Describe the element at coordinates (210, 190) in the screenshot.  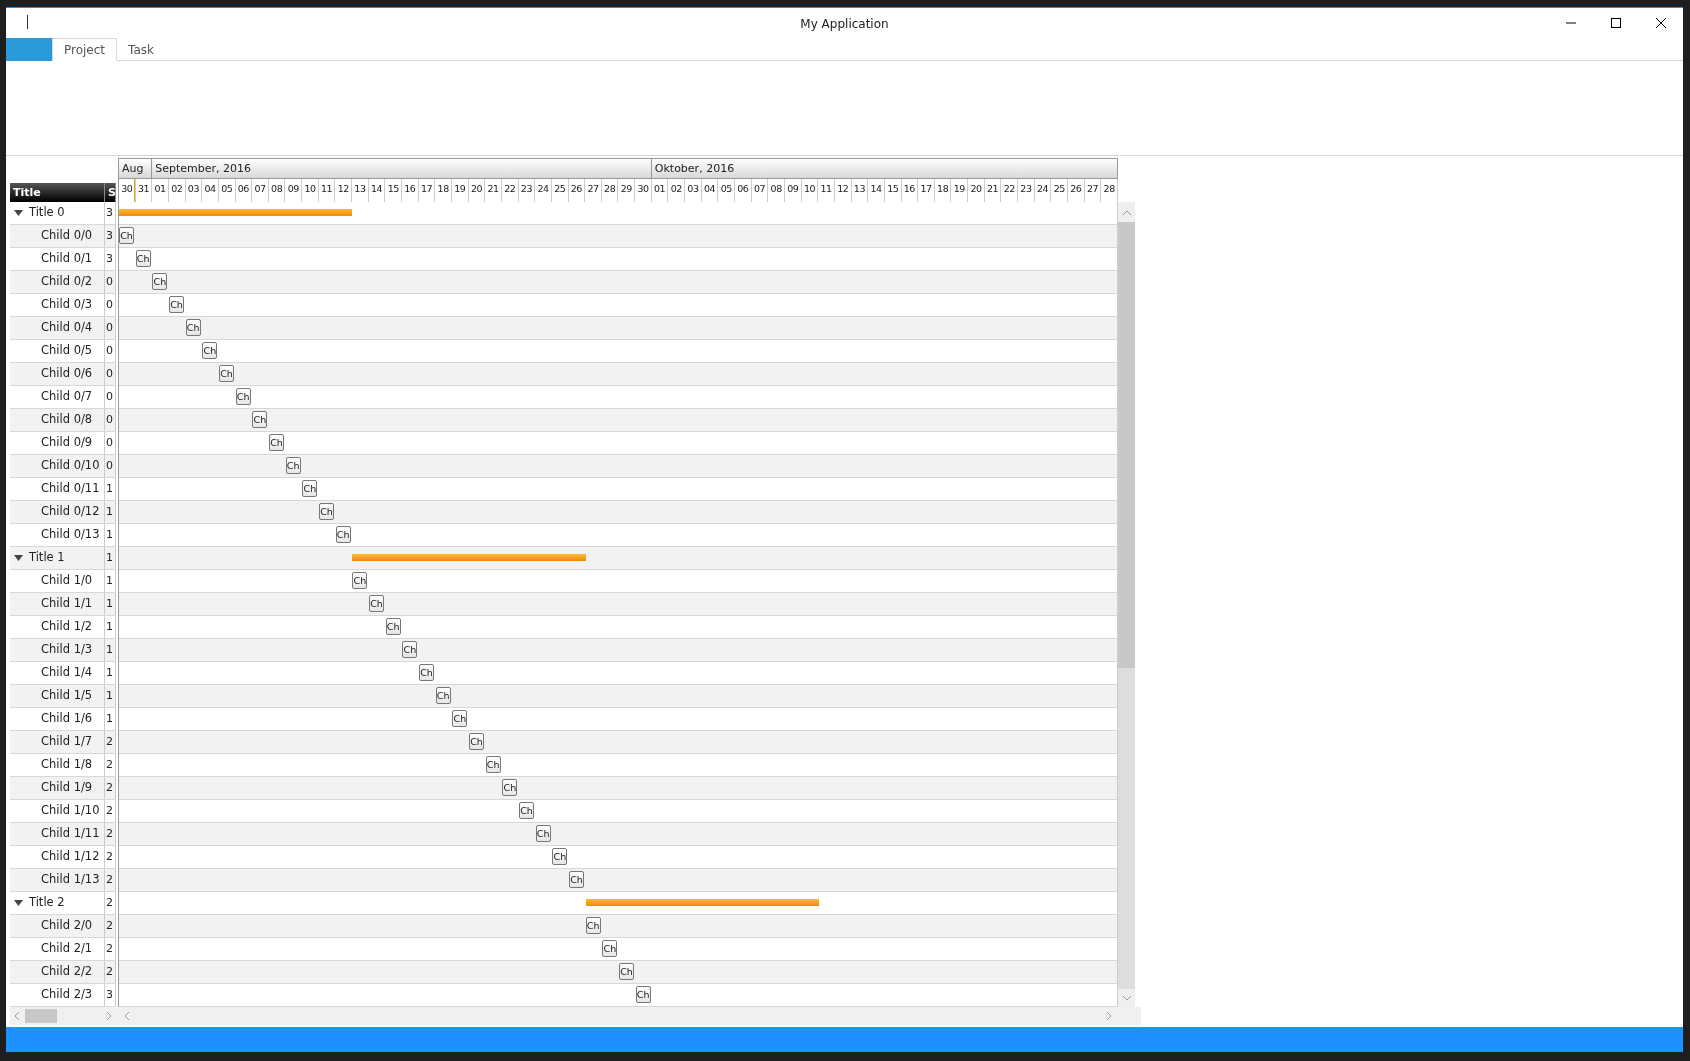
I see `day-header: 04` at that location.